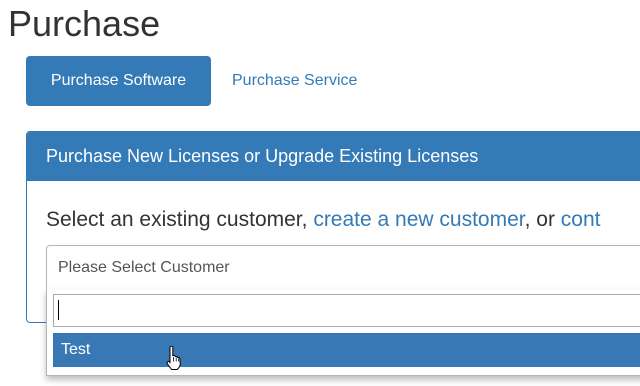 This screenshot has width=640, height=386. What do you see at coordinates (346, 310) in the screenshot?
I see `customer-search-input` at bounding box center [346, 310].